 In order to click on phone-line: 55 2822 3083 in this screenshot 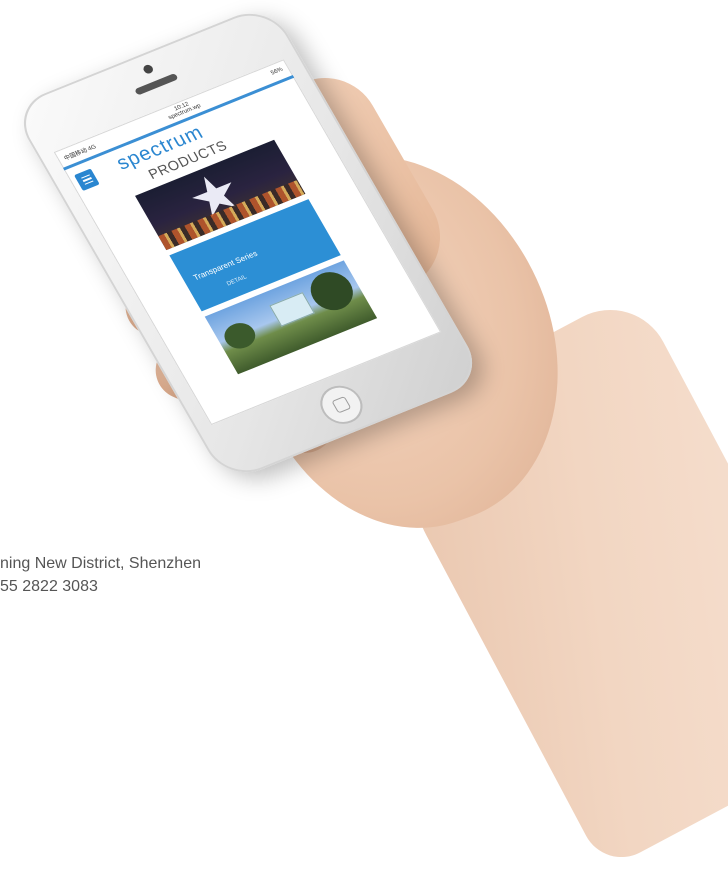, I will do `click(49, 586)`.